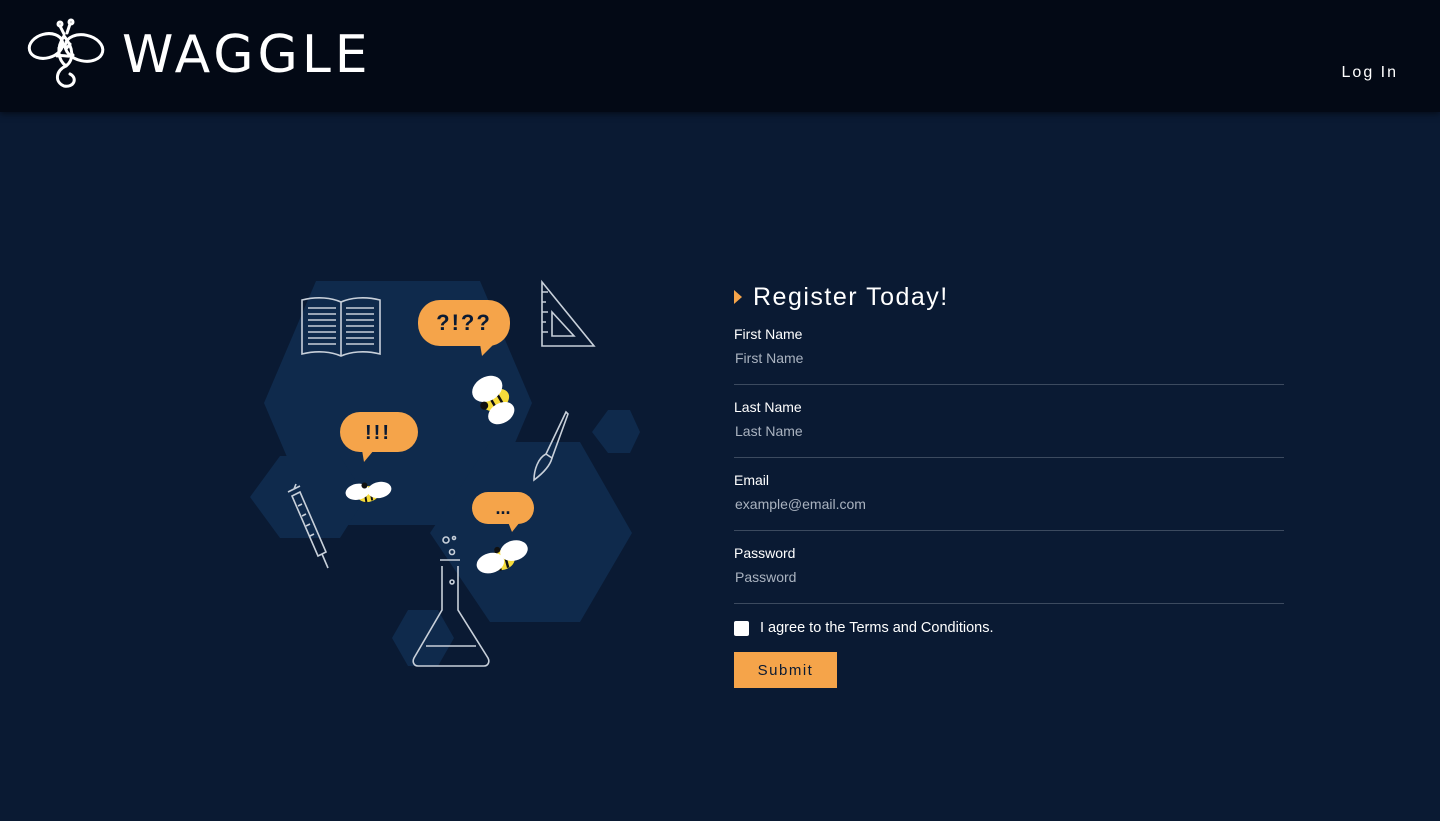 This screenshot has height=821, width=1440. What do you see at coordinates (1004, 358) in the screenshot?
I see `first-name-input` at bounding box center [1004, 358].